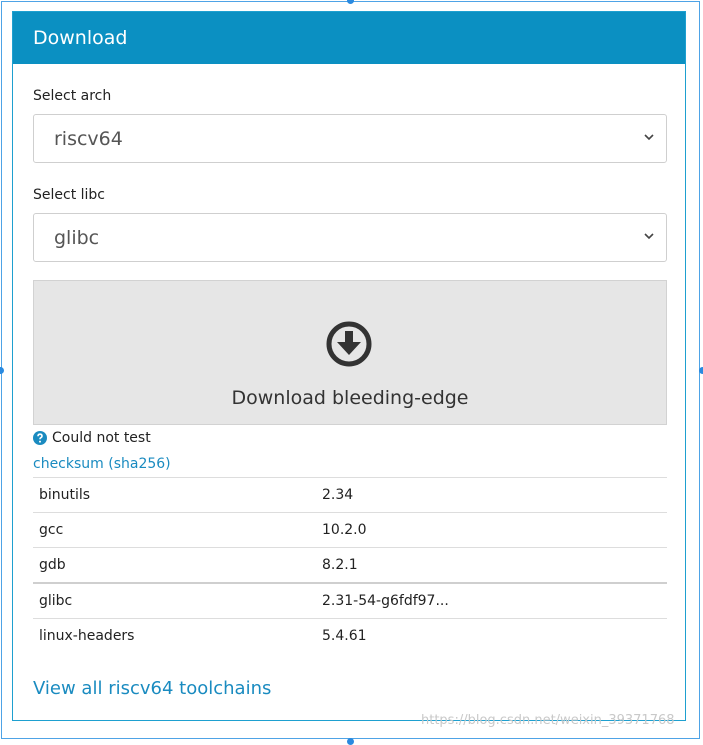  Describe the element at coordinates (349, 38) in the screenshot. I see `panel-header: Download` at that location.